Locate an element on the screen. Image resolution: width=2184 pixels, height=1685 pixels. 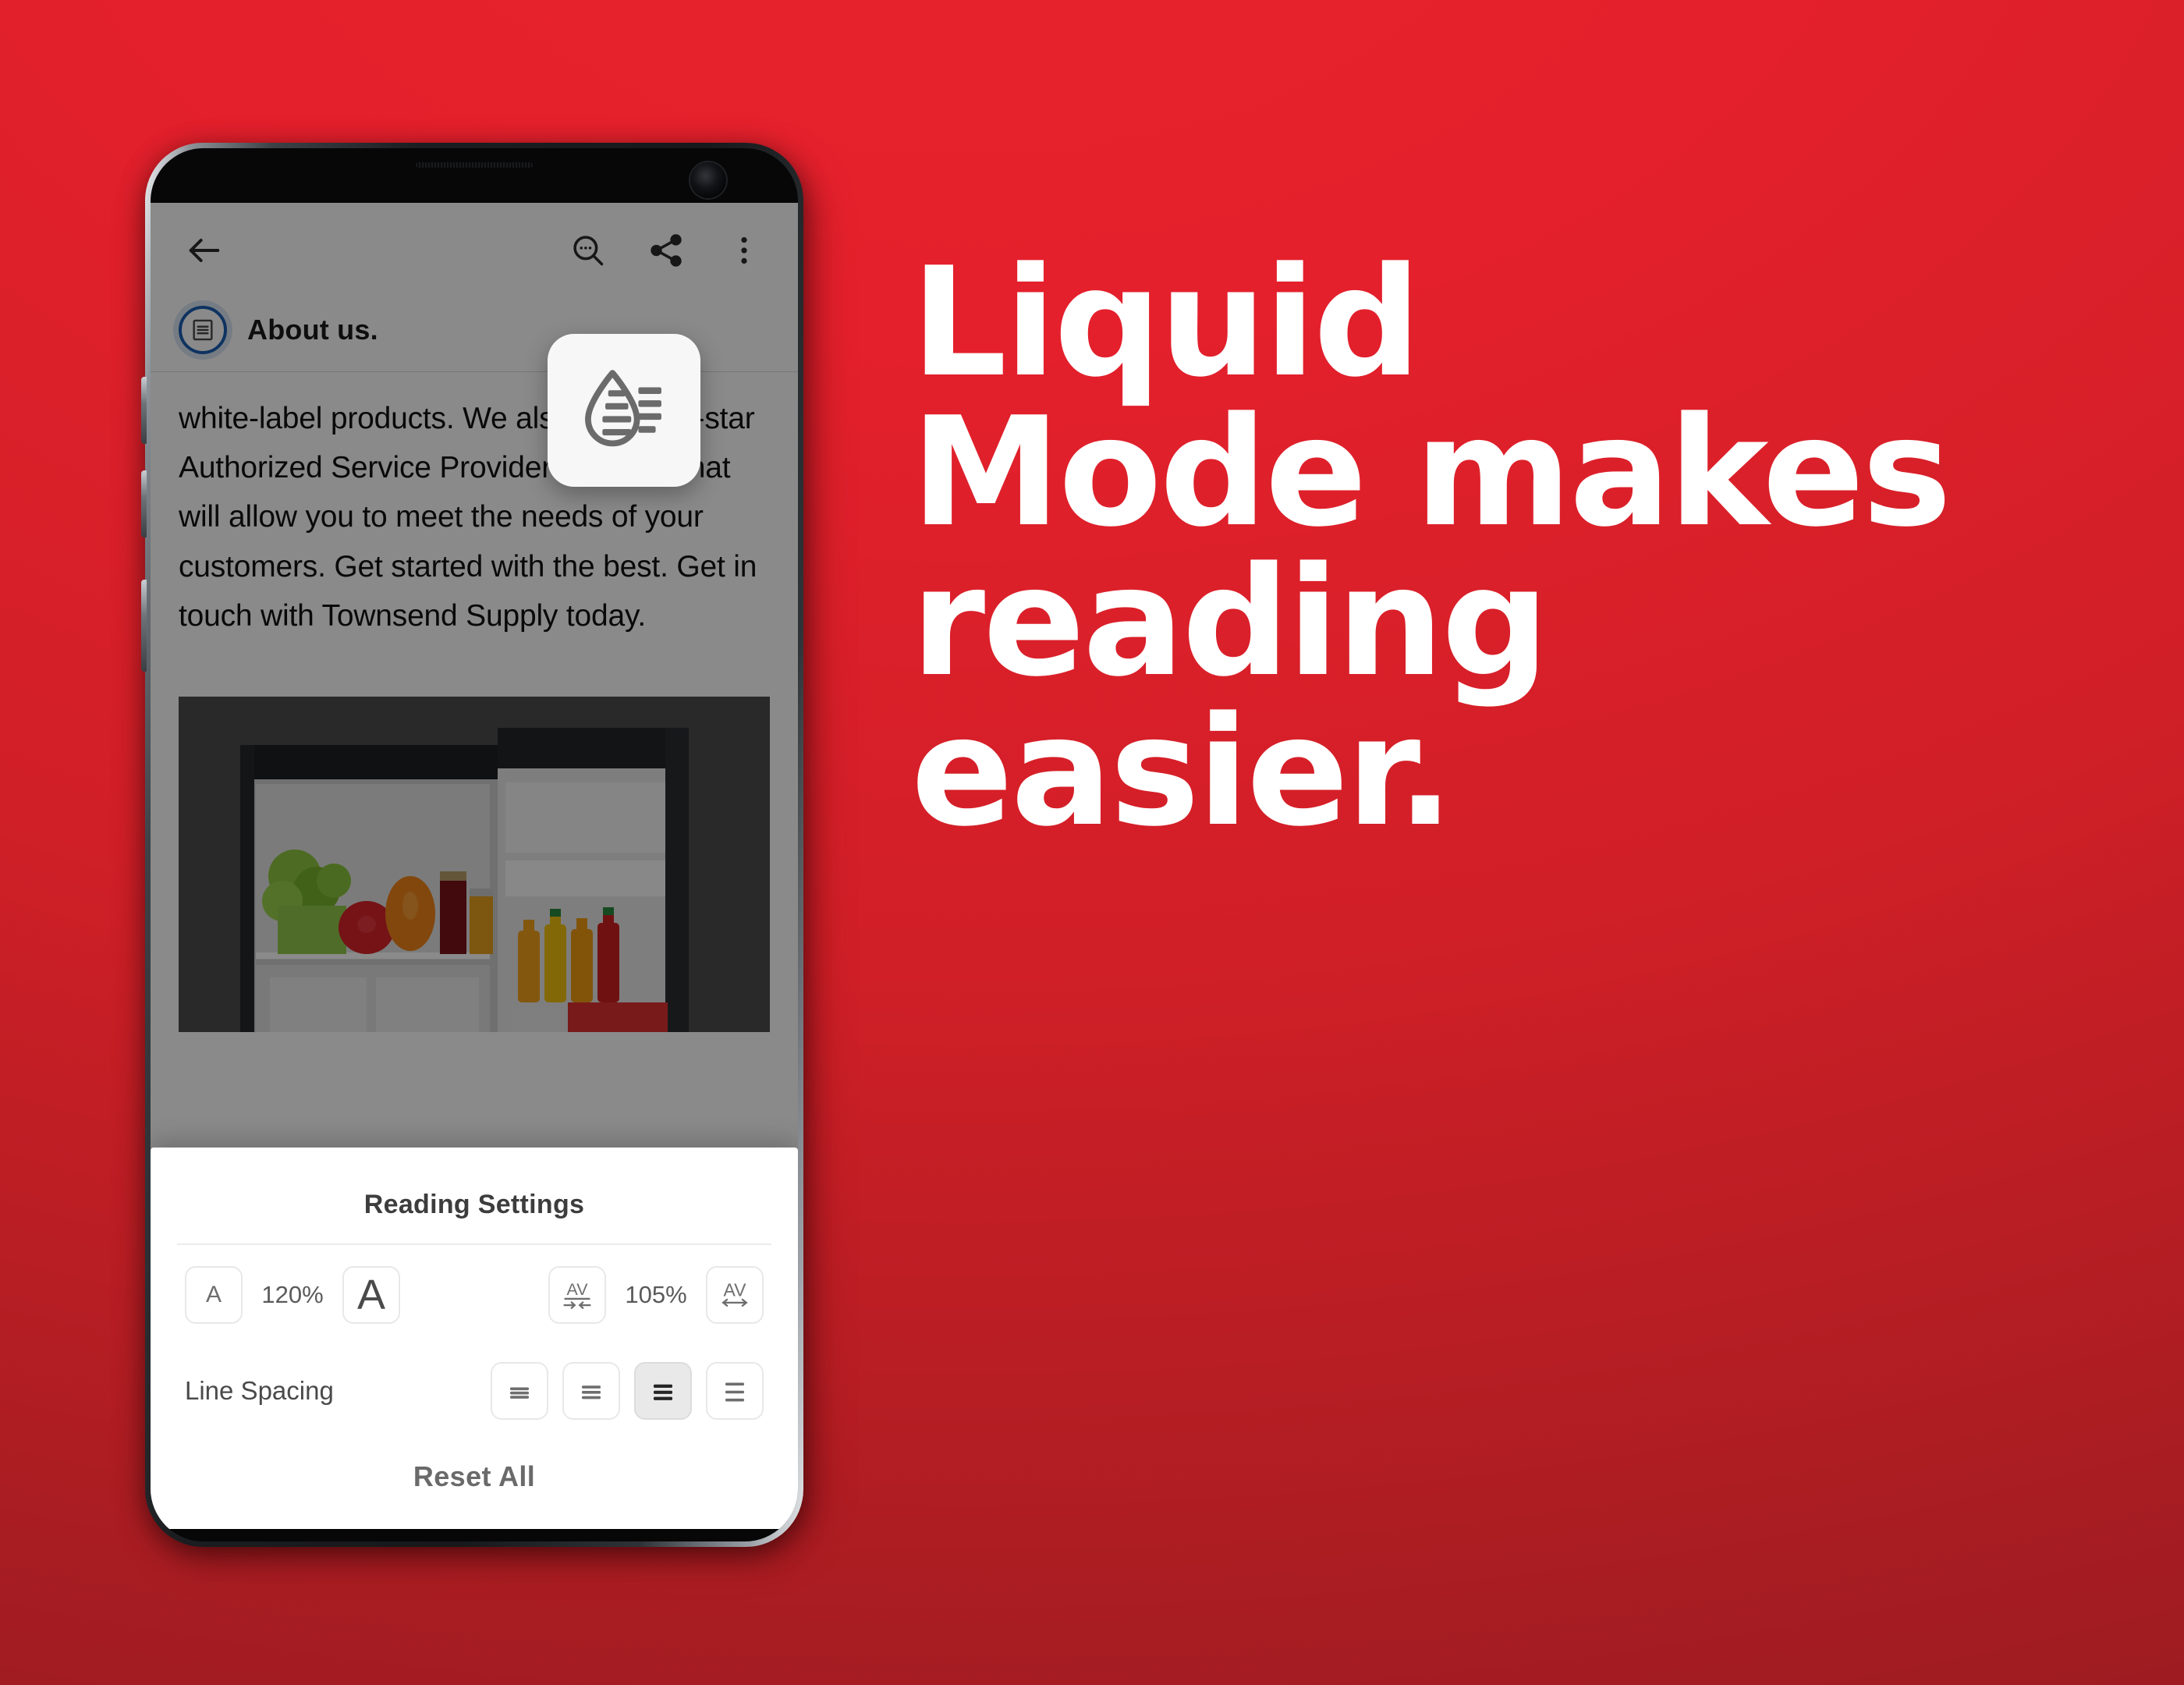
refrigerator-photo is located at coordinates (475, 864).